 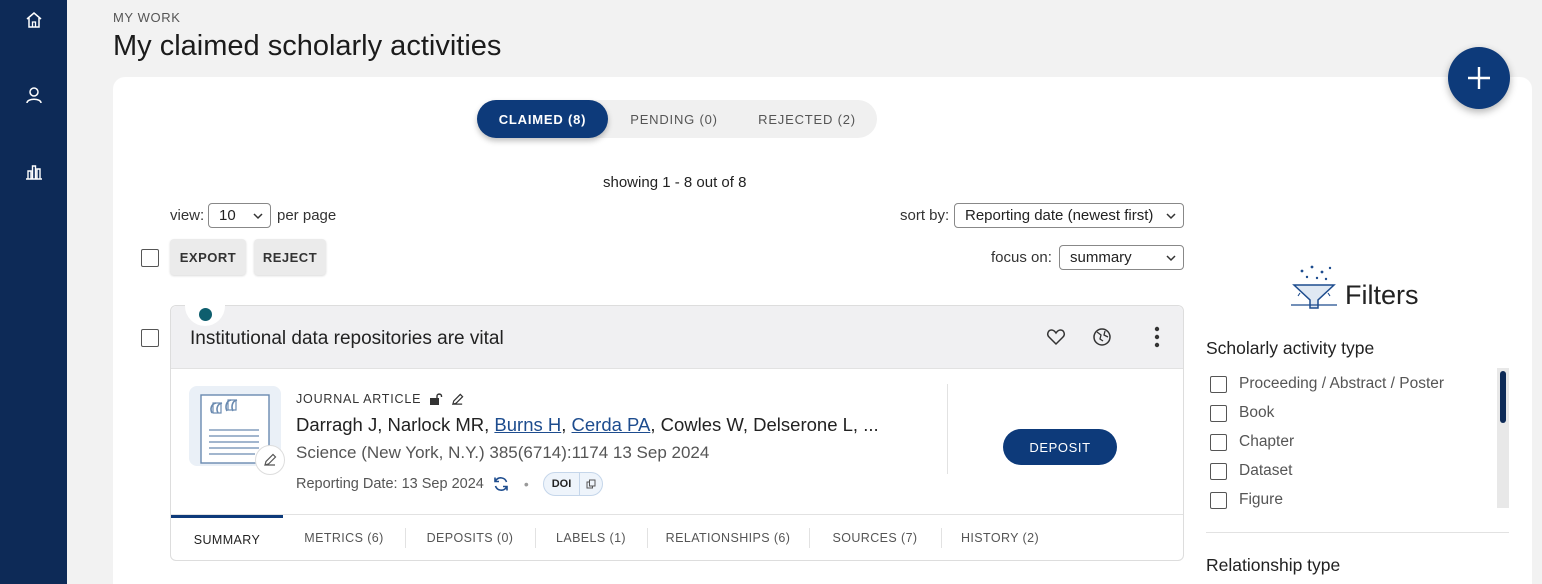 I want to click on kebab-menu-icon, so click(x=1157, y=337).